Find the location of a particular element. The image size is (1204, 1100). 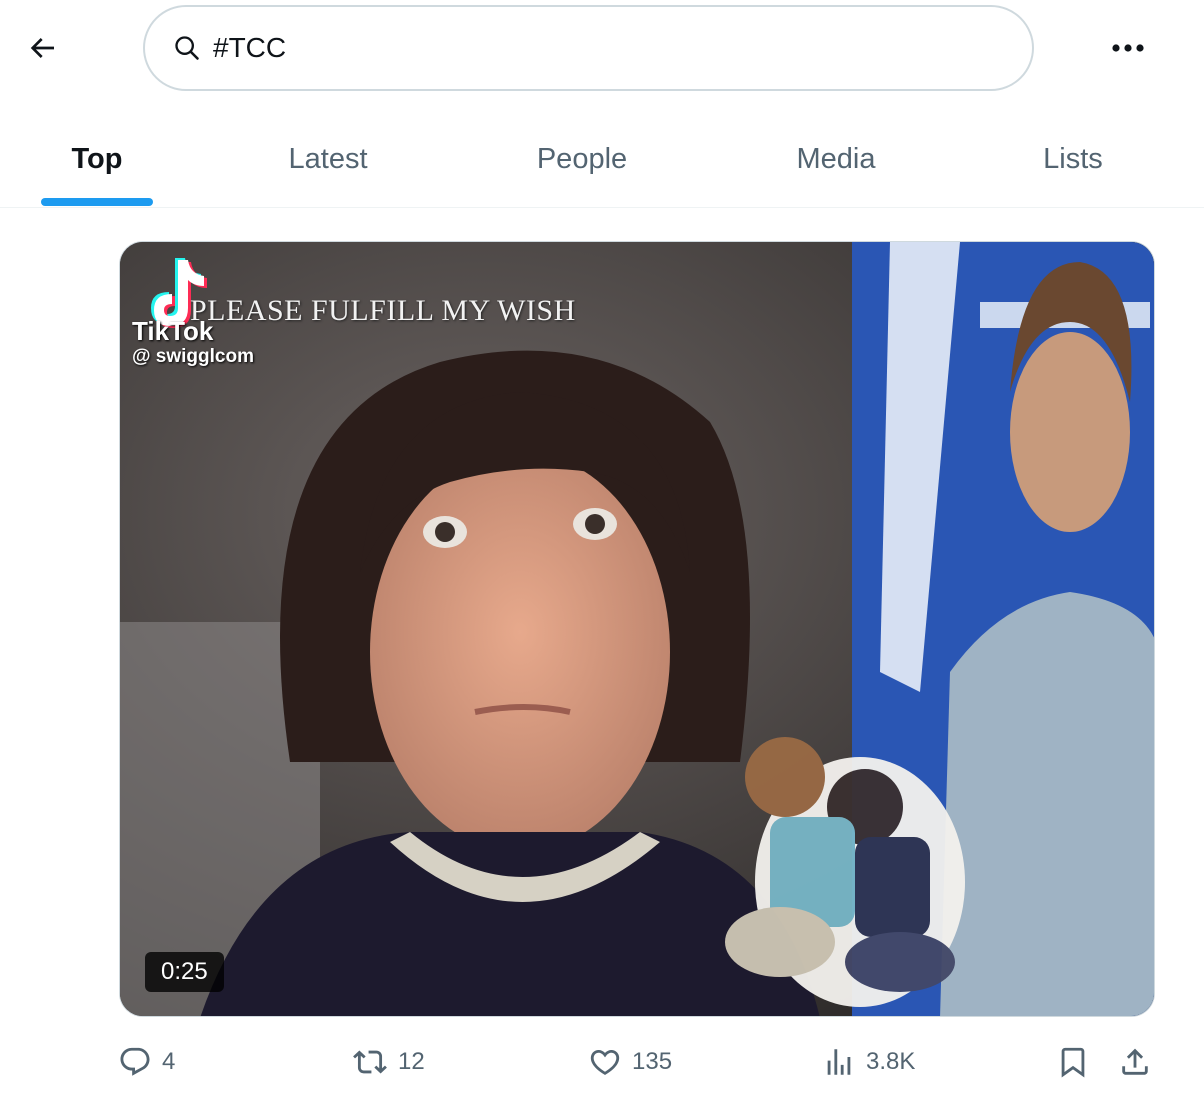

tab-lists: Lists is located at coordinates (1073, 159).